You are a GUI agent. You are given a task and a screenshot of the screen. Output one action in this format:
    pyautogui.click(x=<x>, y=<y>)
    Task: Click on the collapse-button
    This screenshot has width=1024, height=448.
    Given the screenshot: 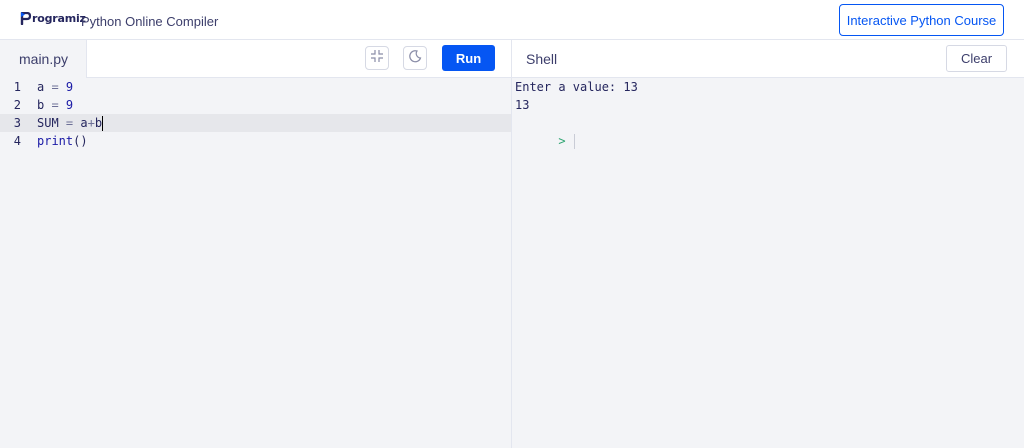 What is the action you would take?
    pyautogui.click(x=377, y=58)
    